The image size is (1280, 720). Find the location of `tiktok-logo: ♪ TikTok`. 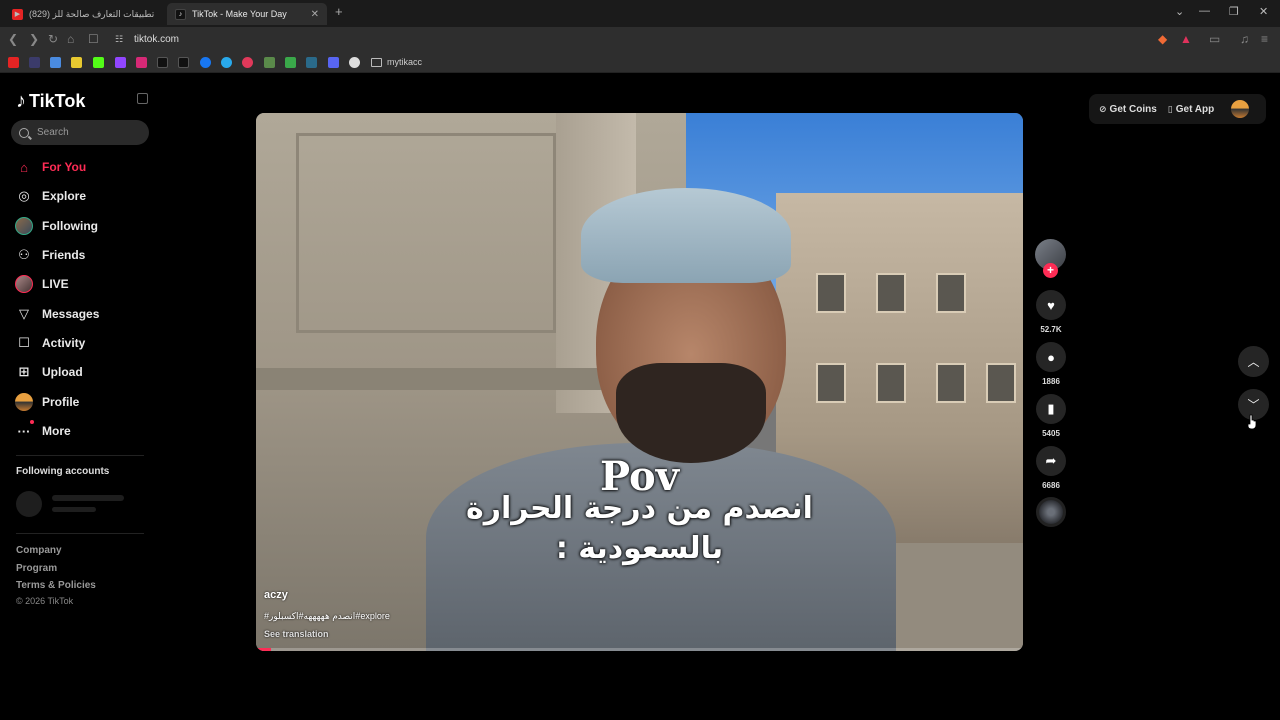

tiktok-logo: ♪ TikTok is located at coordinates (50, 101).